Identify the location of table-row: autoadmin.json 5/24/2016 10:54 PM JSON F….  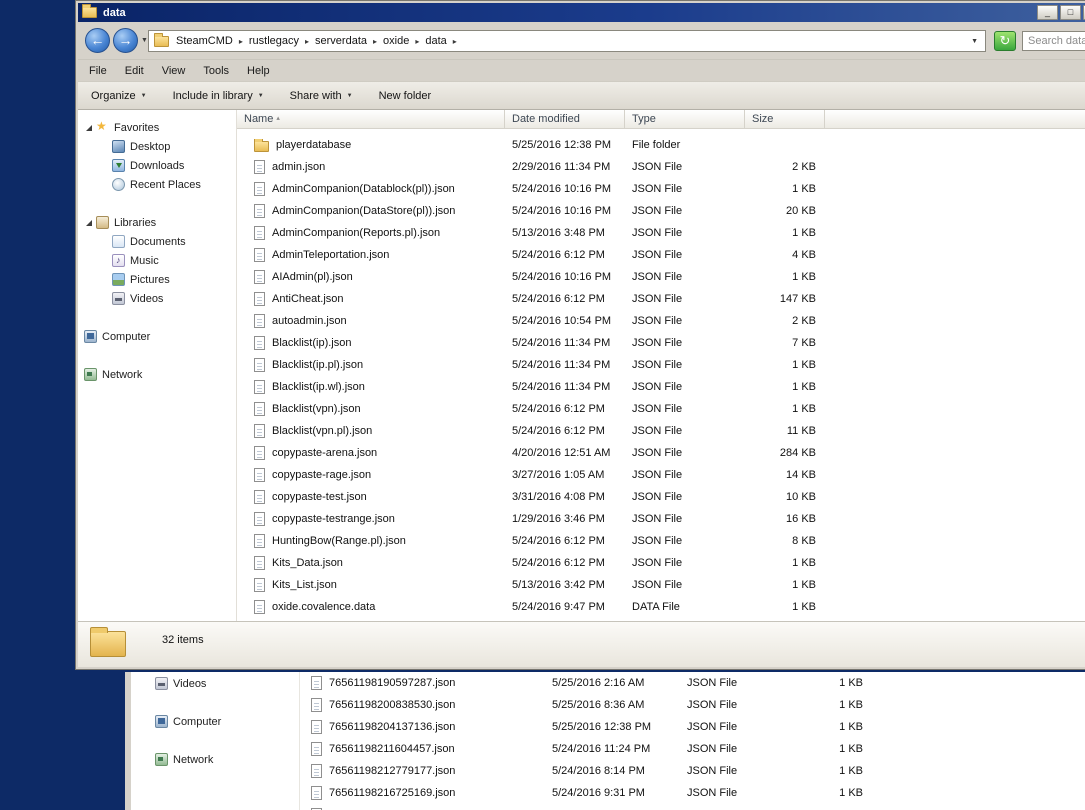
(661, 321).